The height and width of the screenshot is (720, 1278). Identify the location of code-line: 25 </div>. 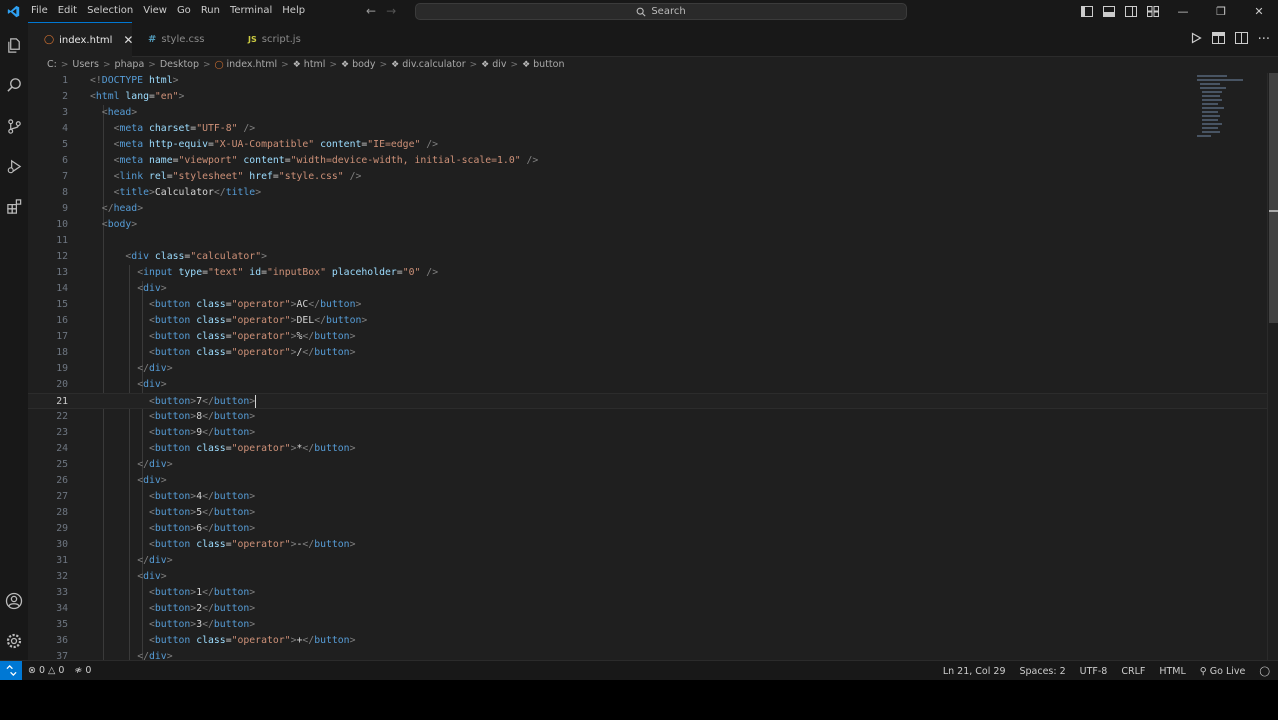
(648, 465).